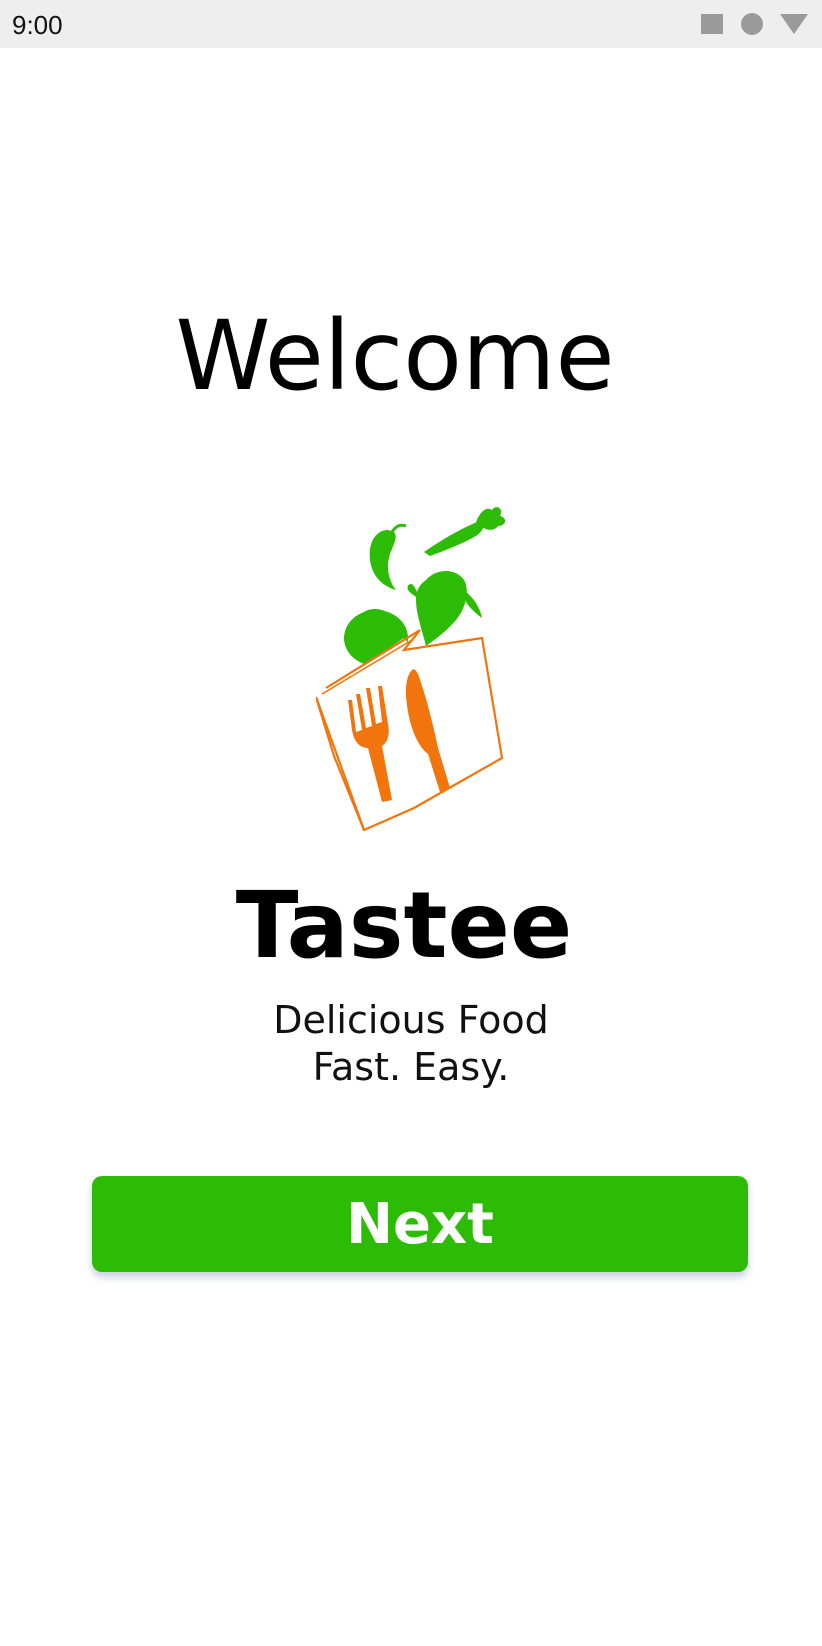  Describe the element at coordinates (404, 925) in the screenshot. I see `brand-name: Tastee` at that location.